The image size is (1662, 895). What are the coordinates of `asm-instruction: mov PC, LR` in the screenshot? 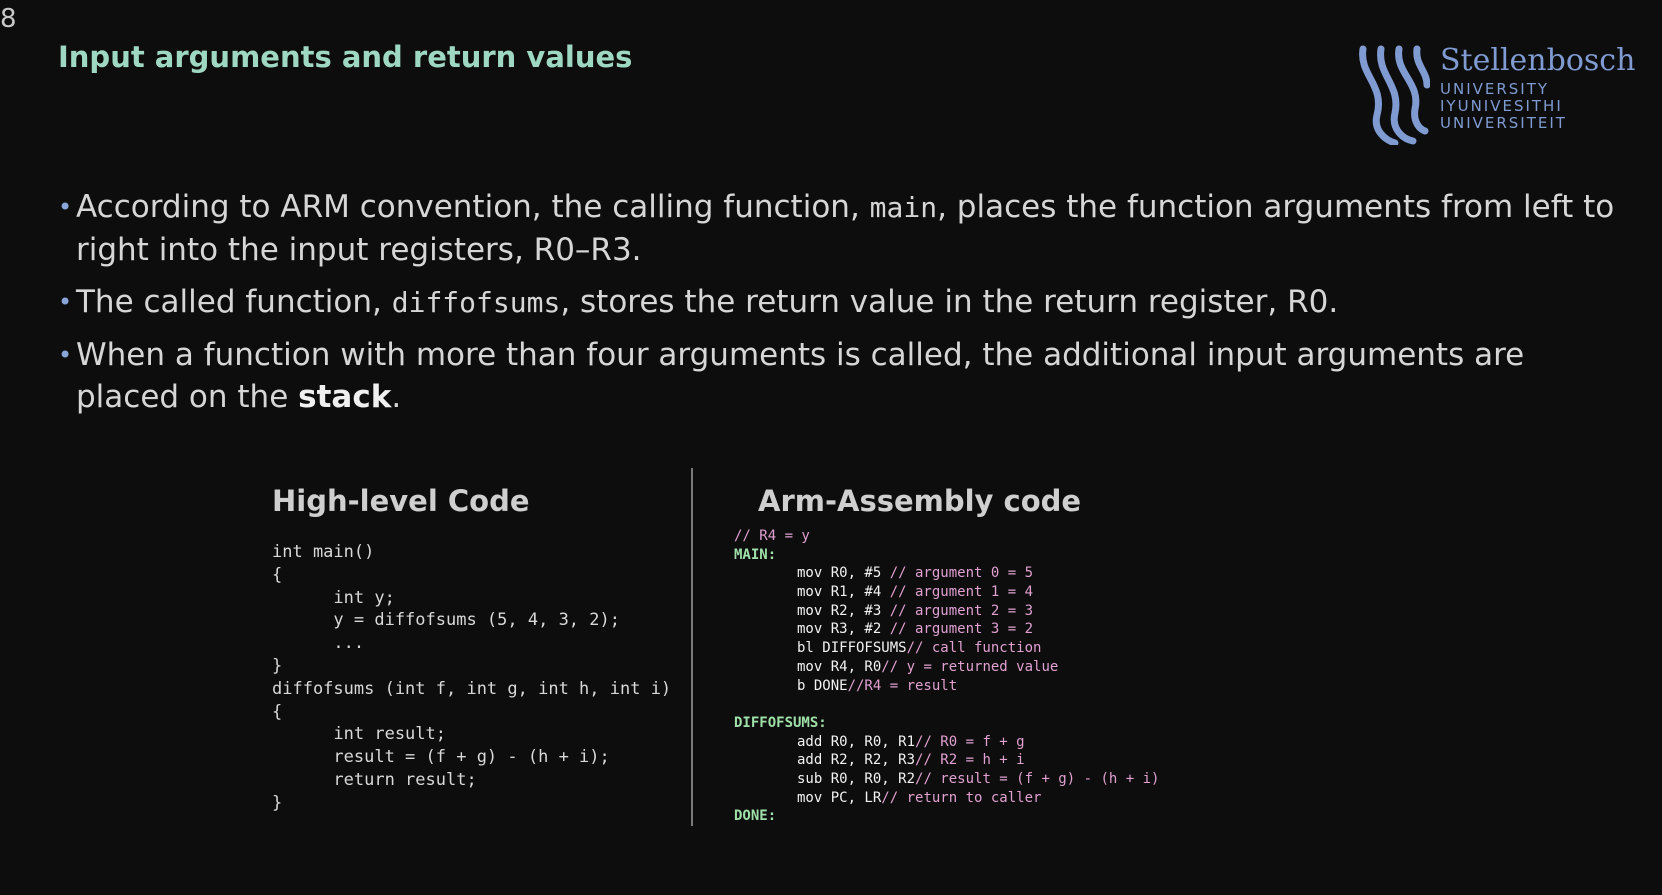 It's located at (839, 797).